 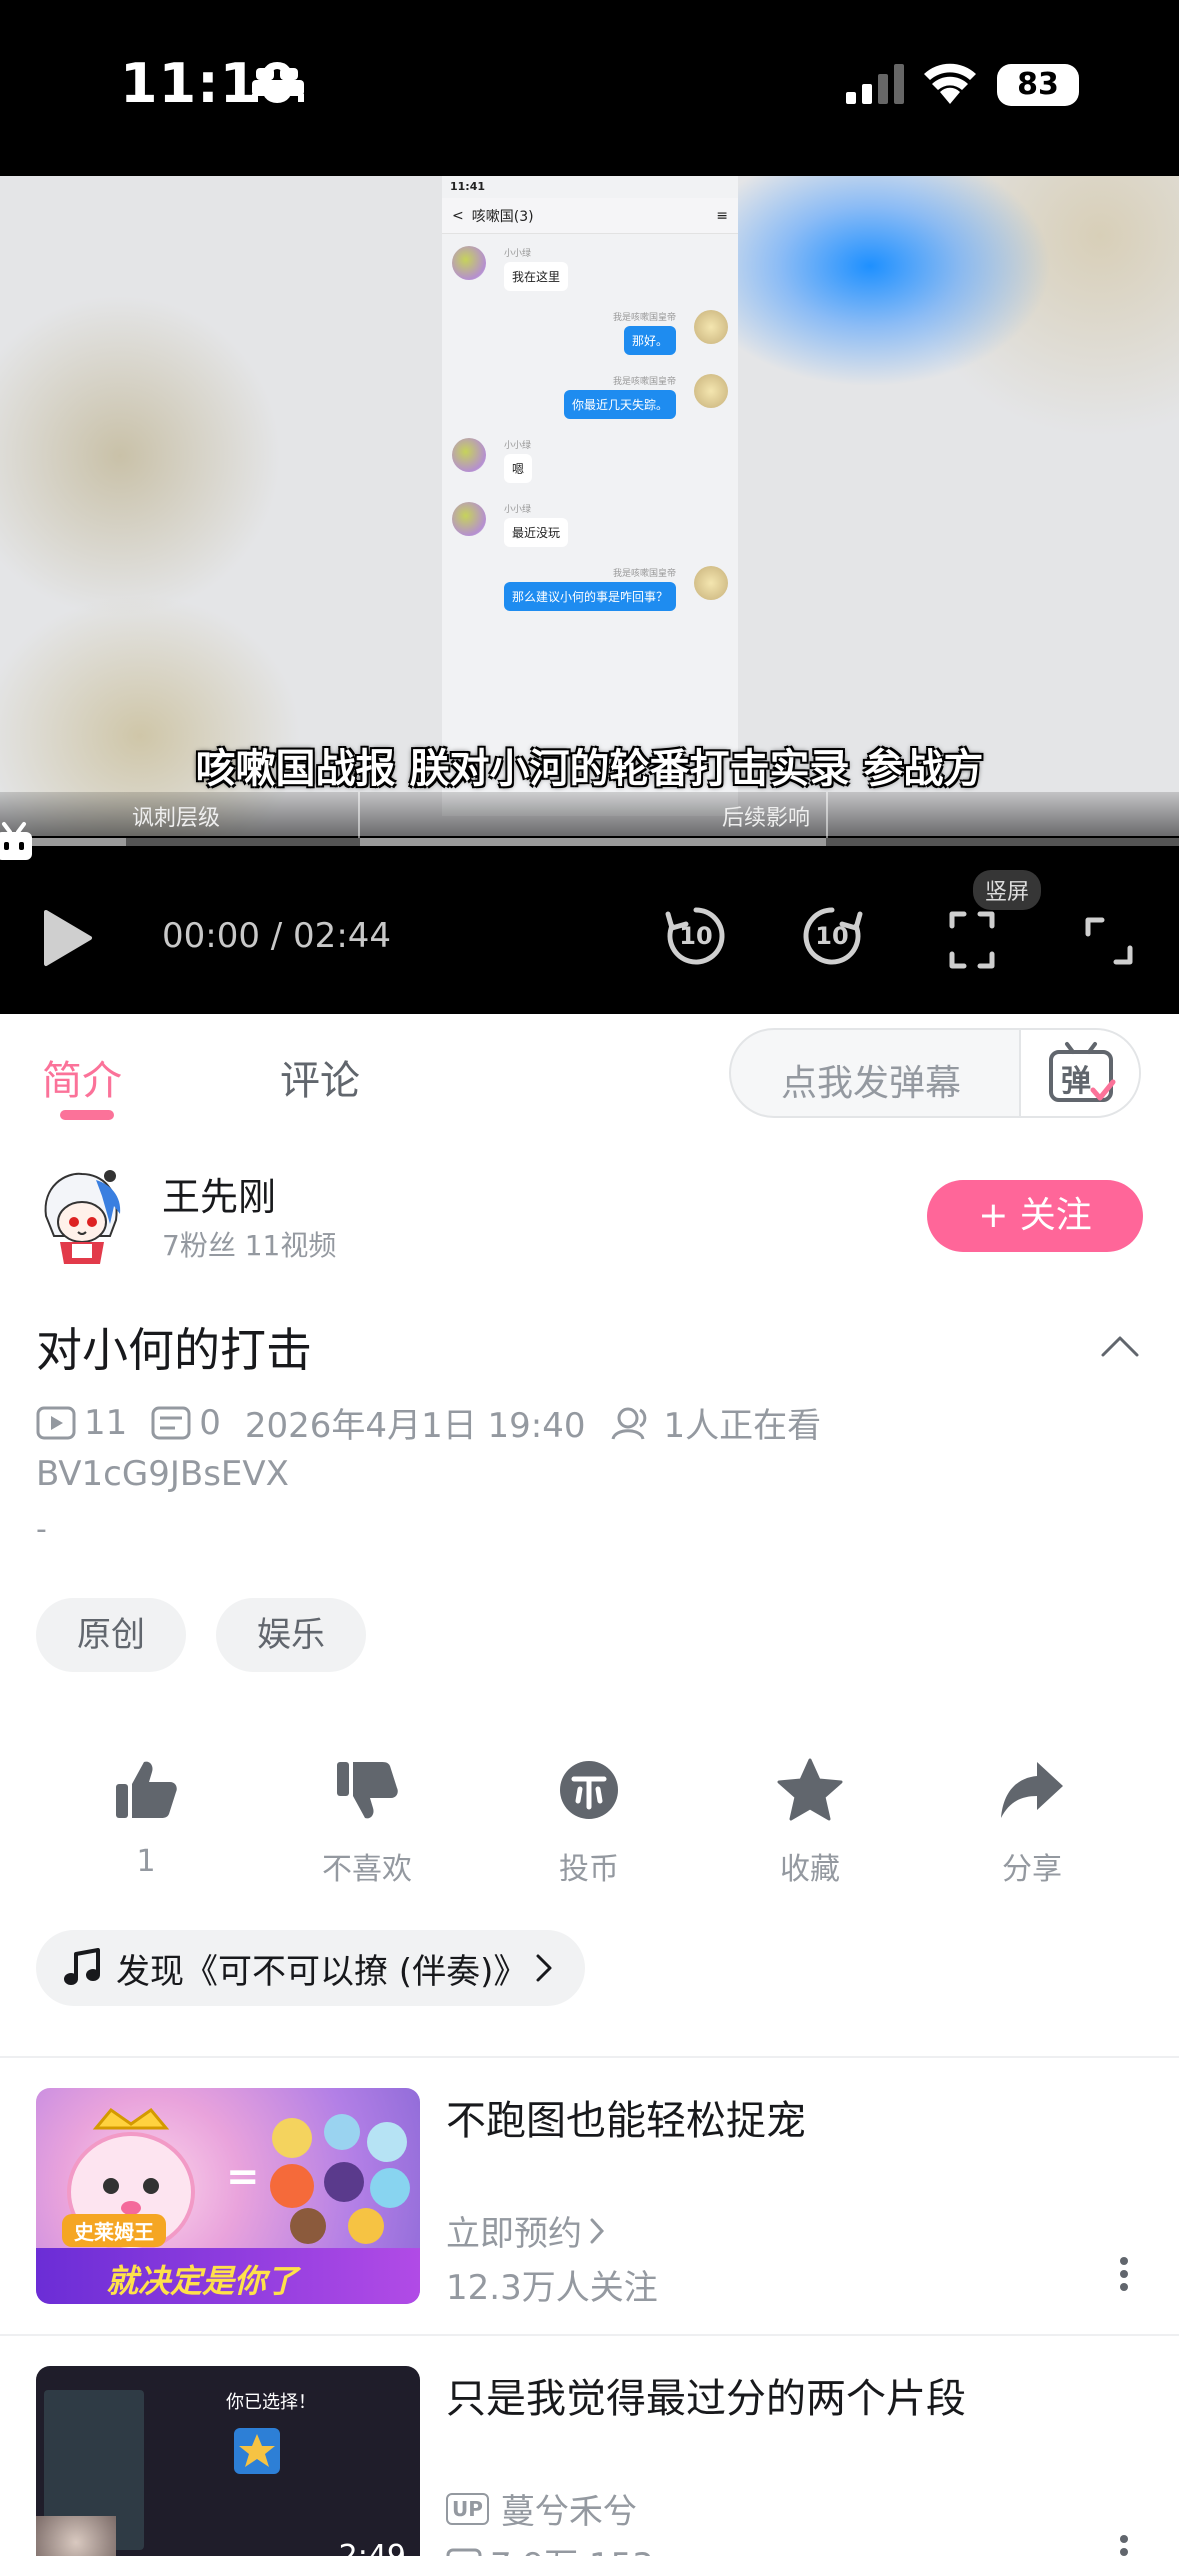 What do you see at coordinates (649, 340) in the screenshot?
I see `embedded-chat-bubble: 那好。` at bounding box center [649, 340].